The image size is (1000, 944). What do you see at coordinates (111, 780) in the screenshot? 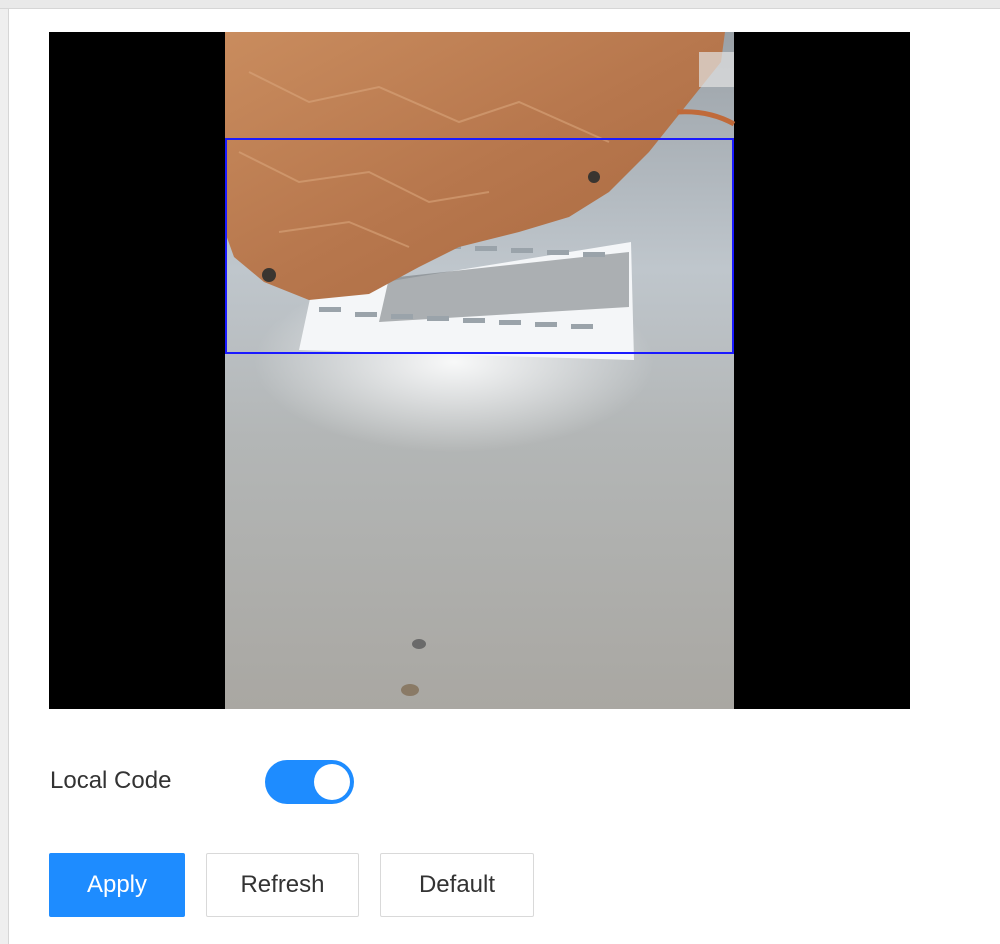
I see `local-code-label: Local Code` at bounding box center [111, 780].